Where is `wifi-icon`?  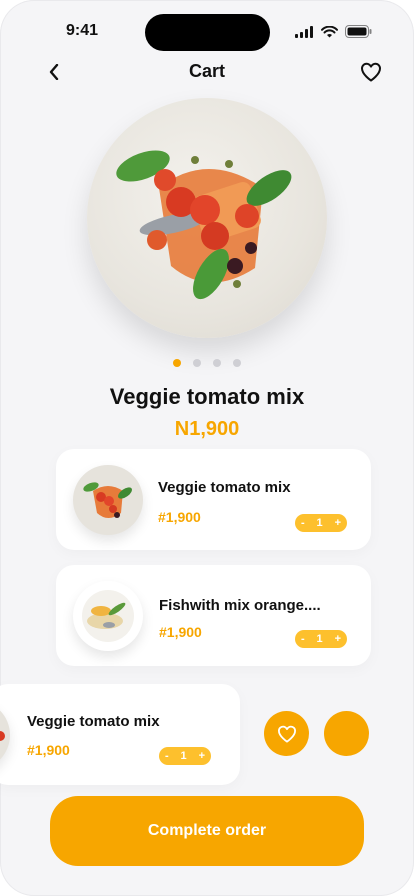
wifi-icon is located at coordinates (329, 31).